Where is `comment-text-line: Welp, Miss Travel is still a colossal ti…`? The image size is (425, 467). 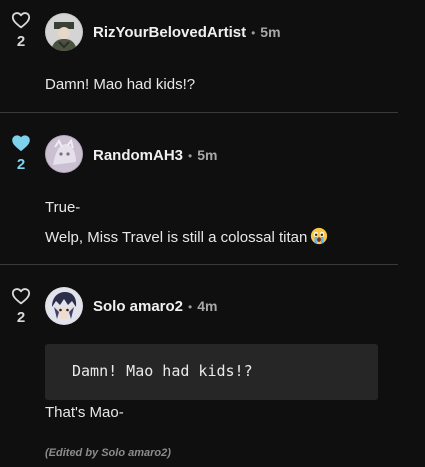
comment-text-line: Welp, Miss Travel is still a colossal ti… is located at coordinates (176, 237).